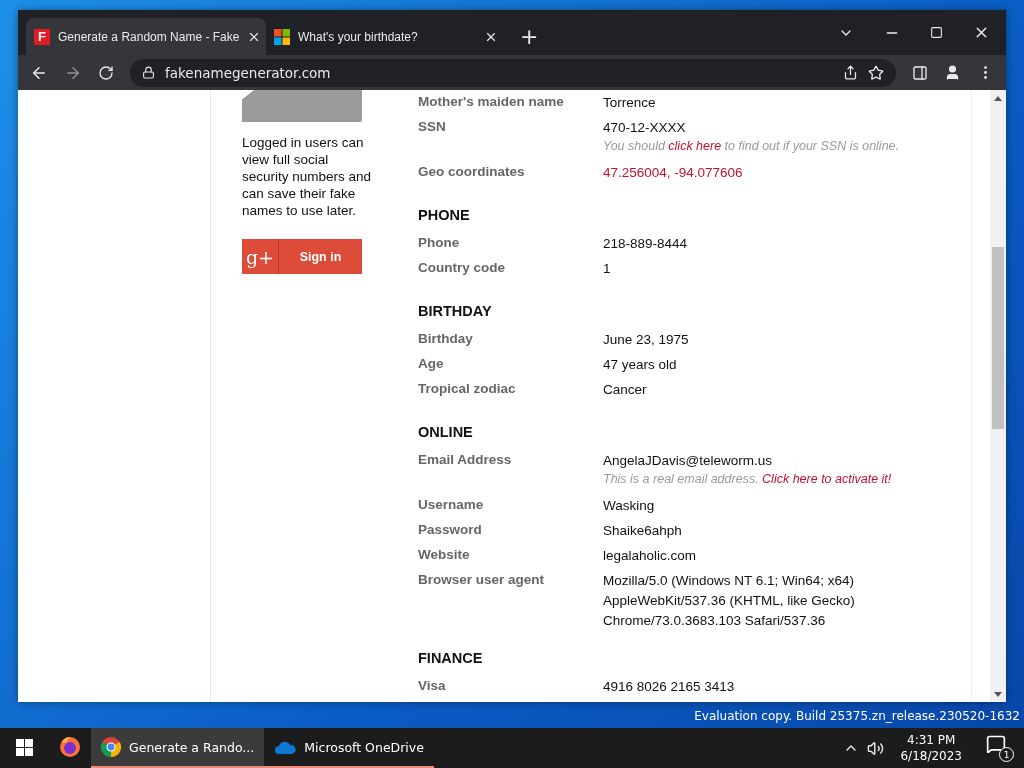 This screenshot has height=768, width=1024. I want to click on field-label: Mother's maiden name, so click(491, 102).